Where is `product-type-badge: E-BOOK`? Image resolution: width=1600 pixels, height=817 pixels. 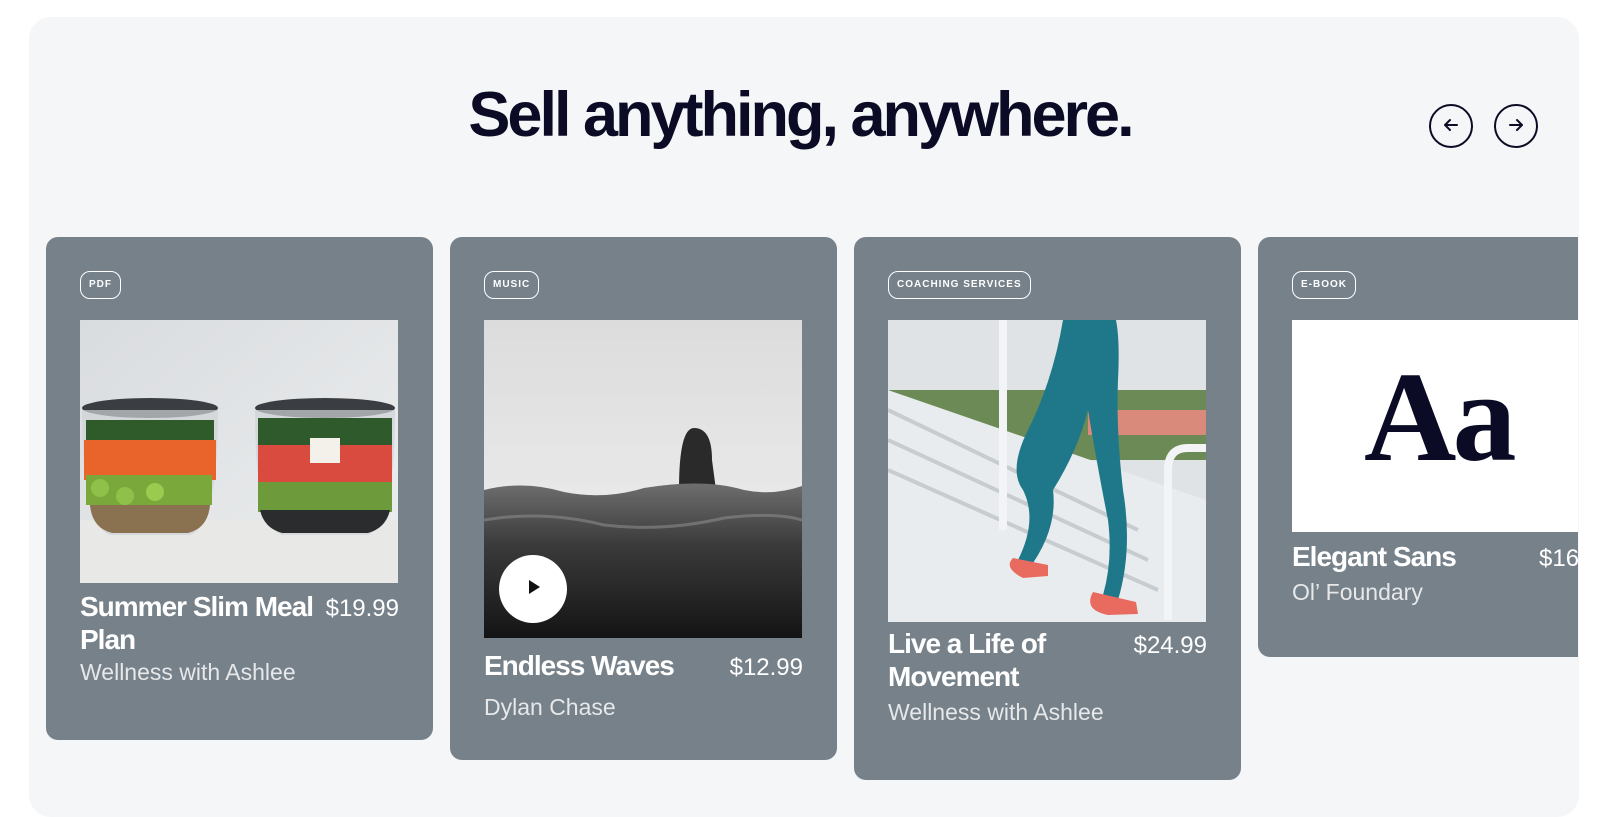
product-type-badge: E-BOOK is located at coordinates (1324, 285).